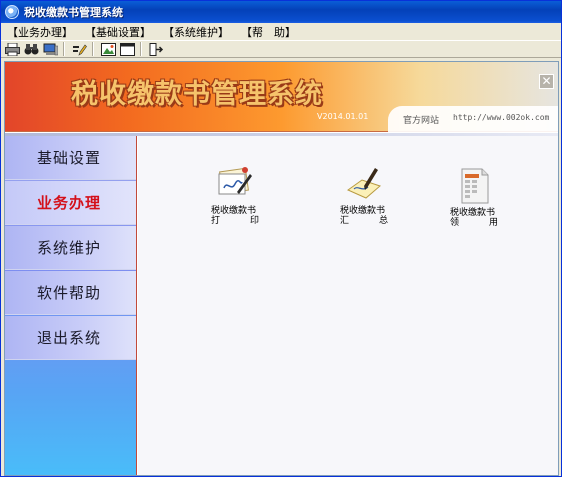  Describe the element at coordinates (118, 32) in the screenshot. I see `menu-basic-settings: 【基础设置】` at that location.